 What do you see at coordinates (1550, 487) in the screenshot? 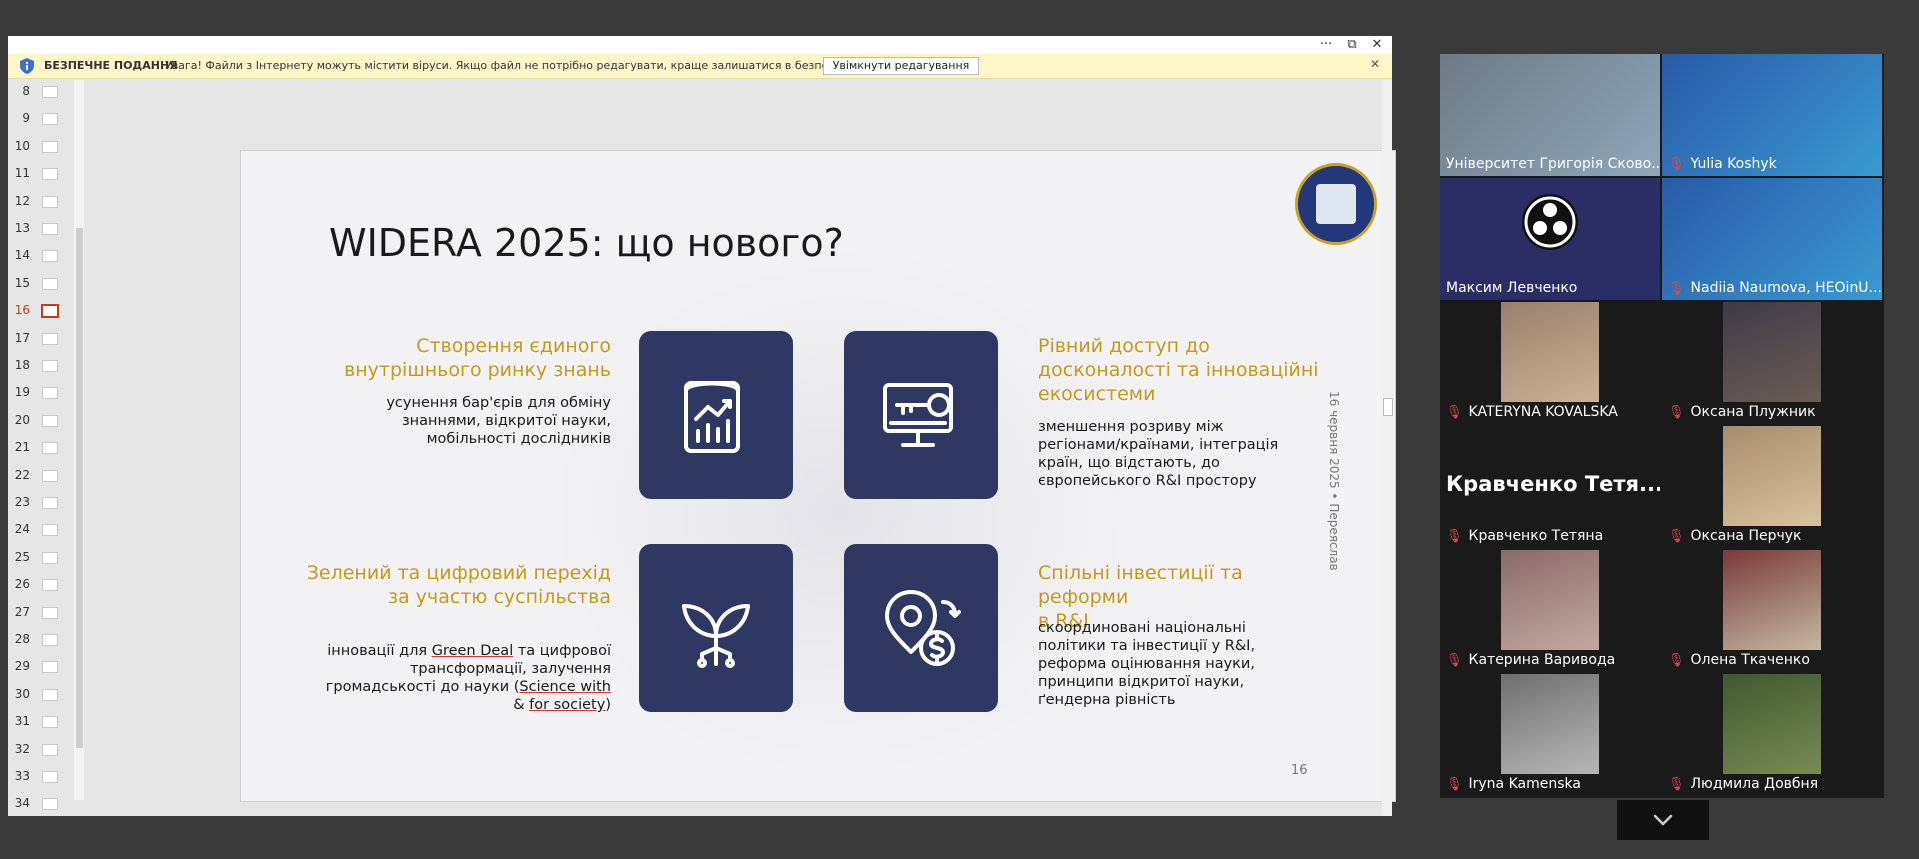
I see `participant-tile: Кравченко Тетя... 🎙 Кравченко Тетяна` at bounding box center [1550, 487].